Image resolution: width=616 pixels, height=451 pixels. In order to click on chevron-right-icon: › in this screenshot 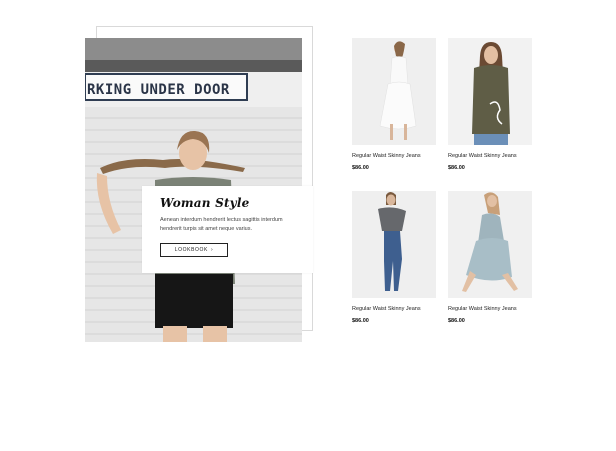, I will do `click(212, 250)`.